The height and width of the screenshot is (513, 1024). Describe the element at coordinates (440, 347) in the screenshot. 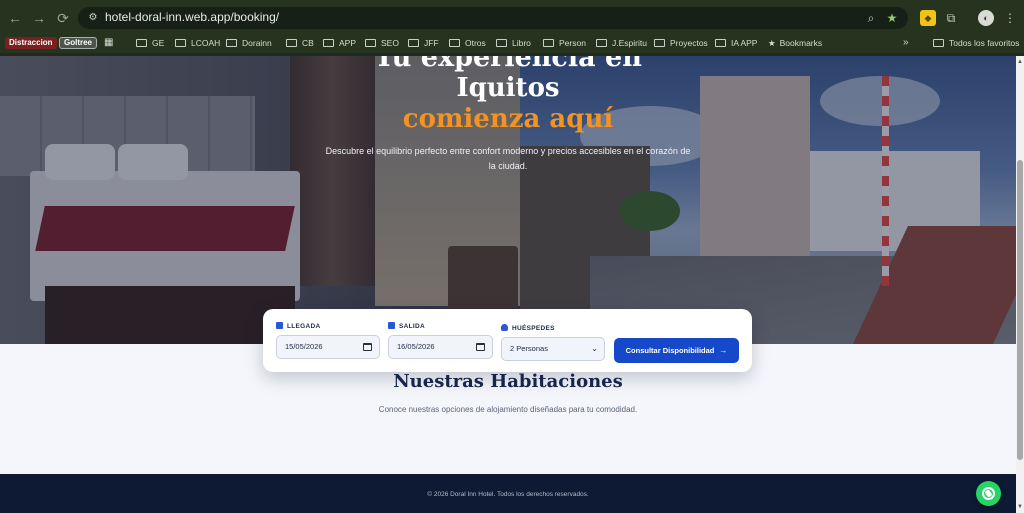

I see `departure-date-input: 16/05/2026` at that location.